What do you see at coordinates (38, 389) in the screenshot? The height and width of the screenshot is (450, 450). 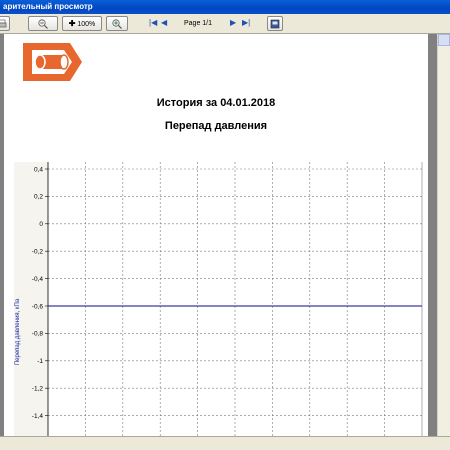 I see `y-tick-label: -1,2` at bounding box center [38, 389].